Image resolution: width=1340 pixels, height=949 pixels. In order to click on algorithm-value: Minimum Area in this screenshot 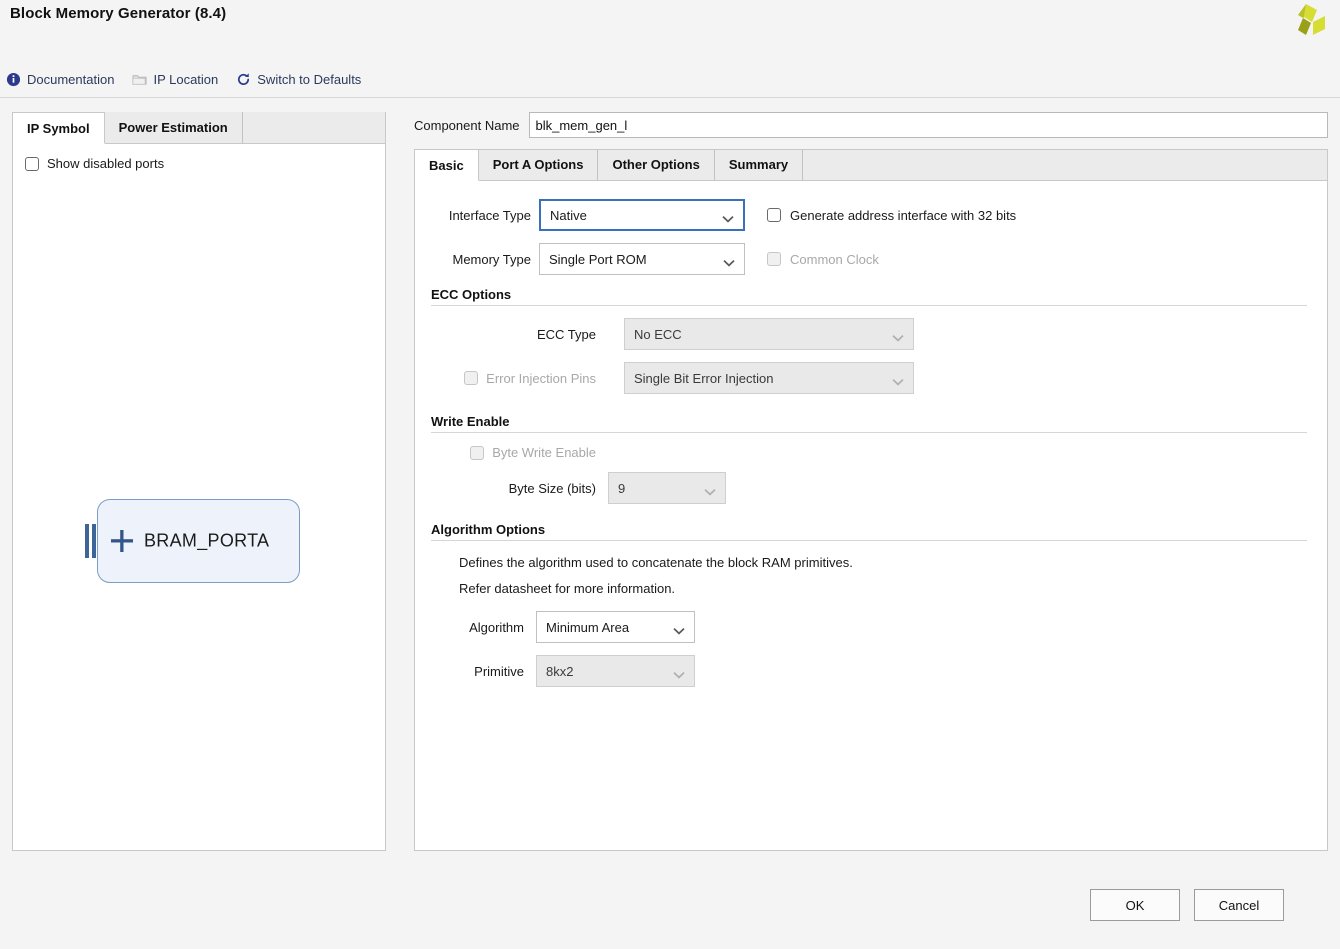, I will do `click(588, 627)`.